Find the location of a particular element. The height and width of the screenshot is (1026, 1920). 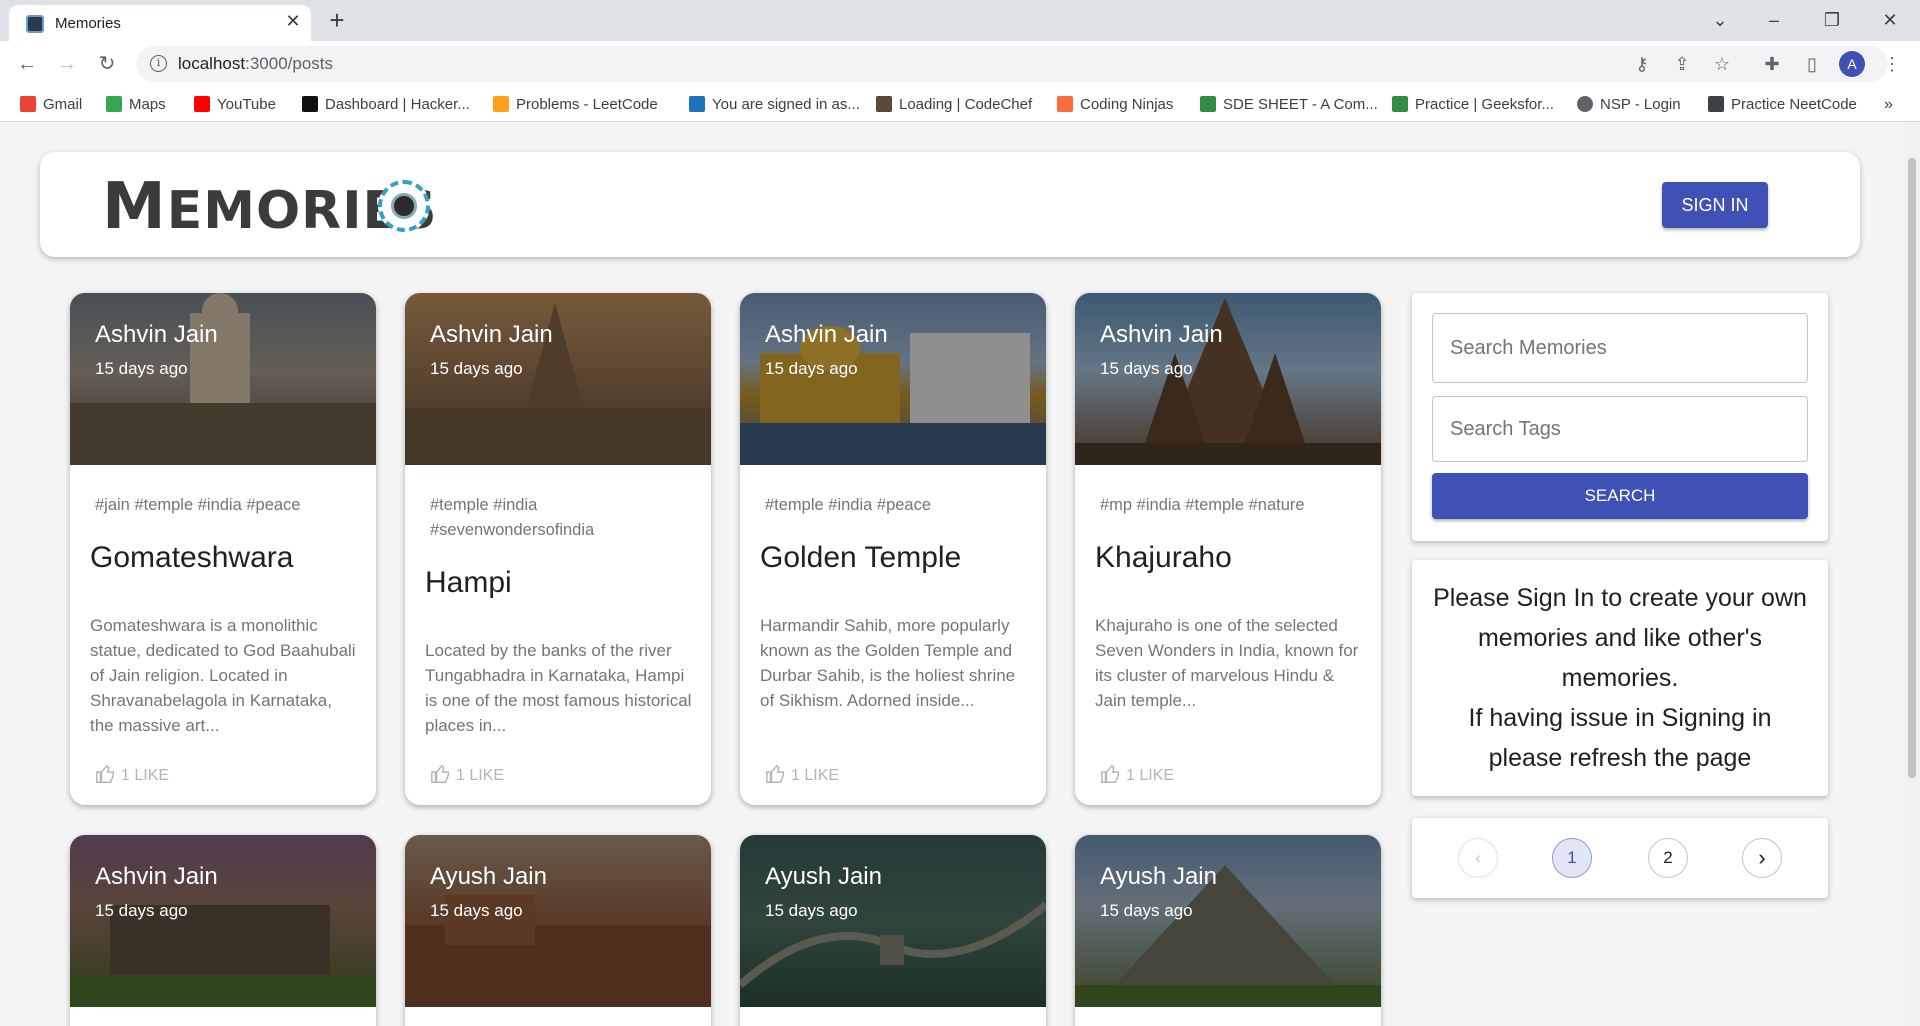

post-title: Hampi is located at coordinates (468, 582).